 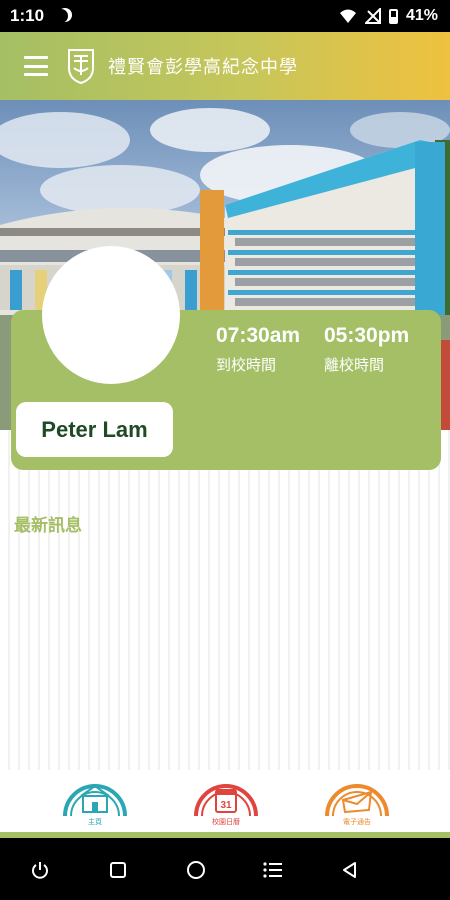 I want to click on nav-circulars: 電子通告, so click(x=357, y=800).